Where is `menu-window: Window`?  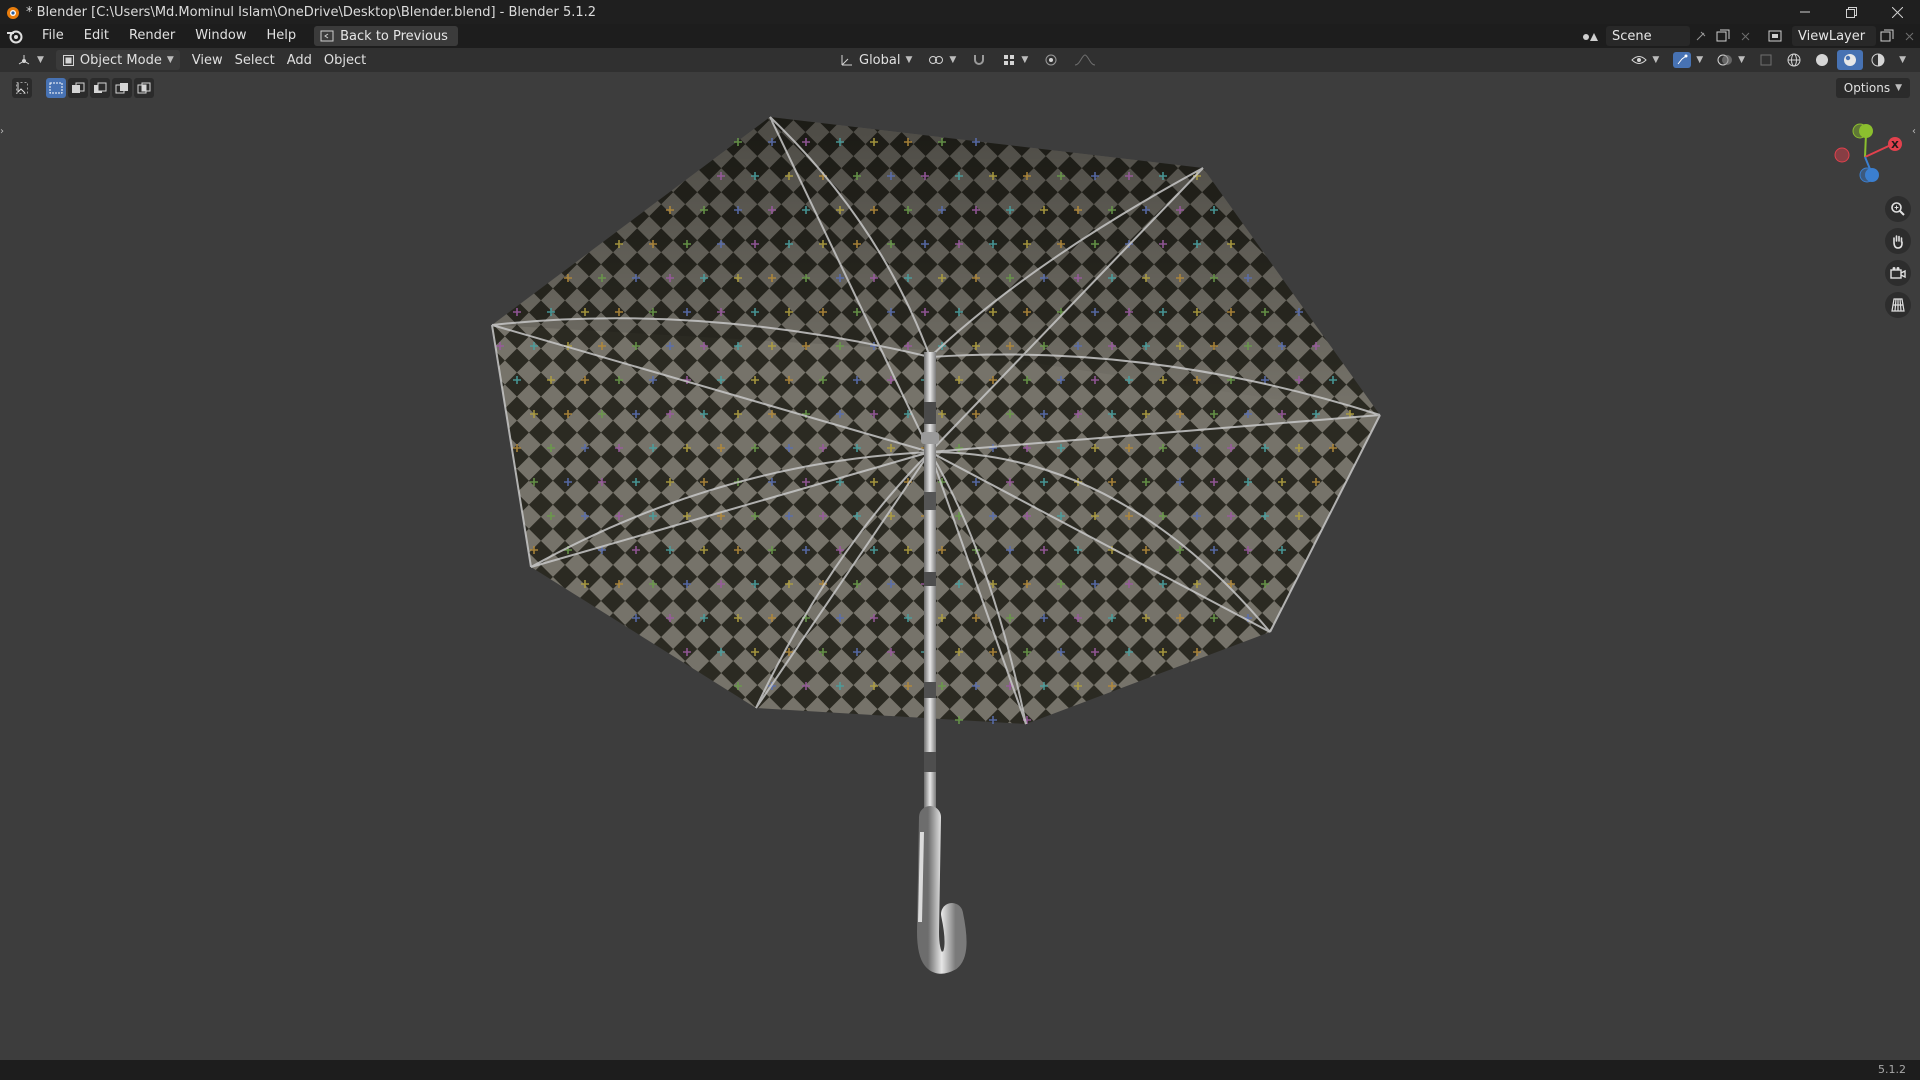
menu-window: Window is located at coordinates (220, 36).